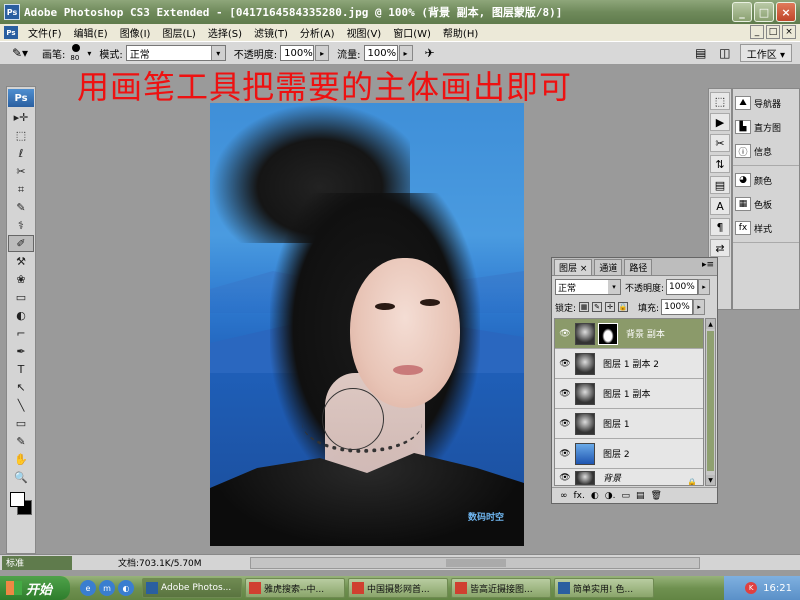 The image size is (800, 600). I want to click on layer-row-background-copy: 👁 背景 副本, so click(629, 334).